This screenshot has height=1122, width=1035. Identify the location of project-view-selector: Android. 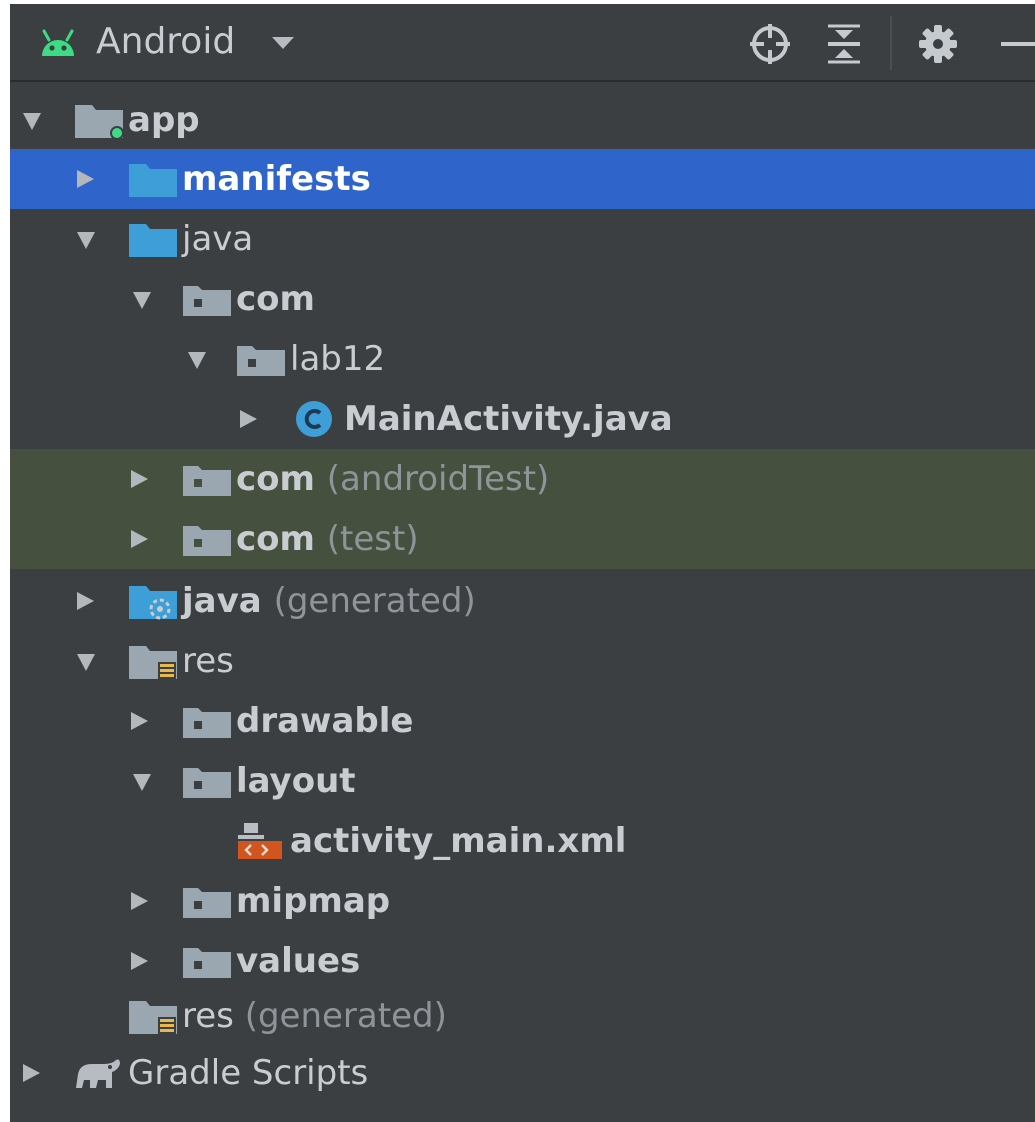
(165, 42).